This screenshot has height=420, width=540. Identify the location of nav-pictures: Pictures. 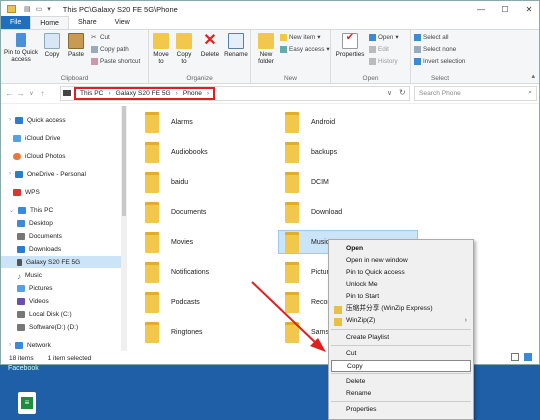
(34, 288).